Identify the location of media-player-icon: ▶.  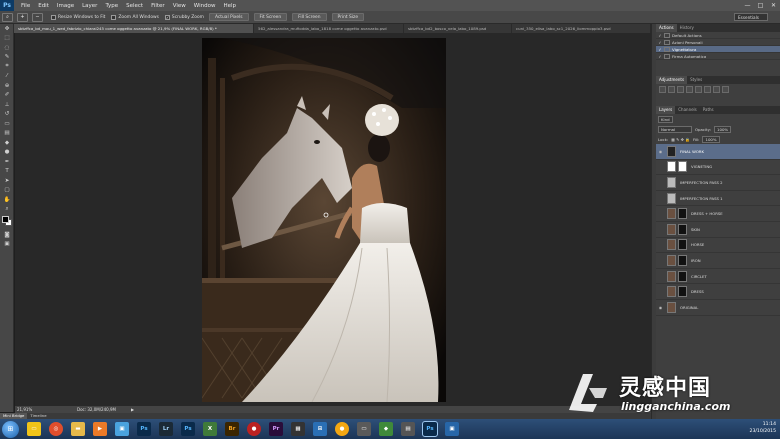
(100, 429).